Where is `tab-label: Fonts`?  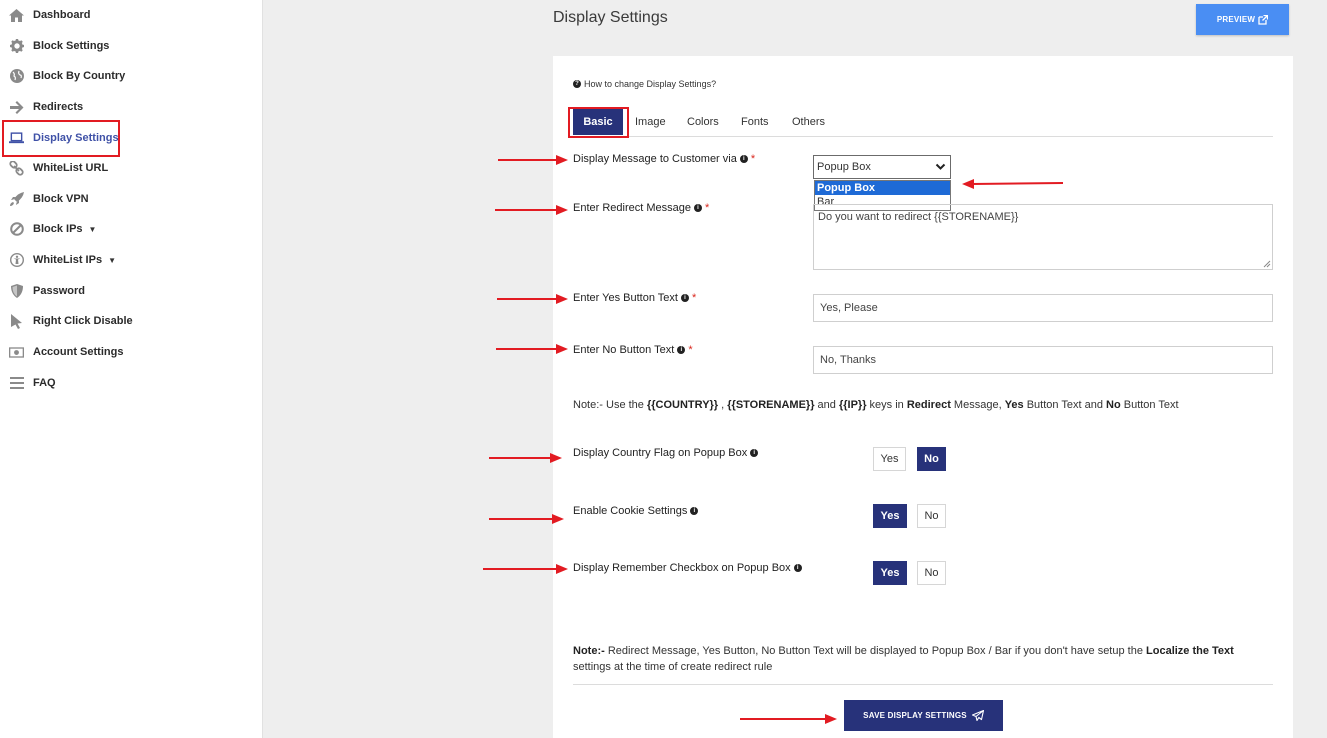
tab-label: Fonts is located at coordinates (755, 122).